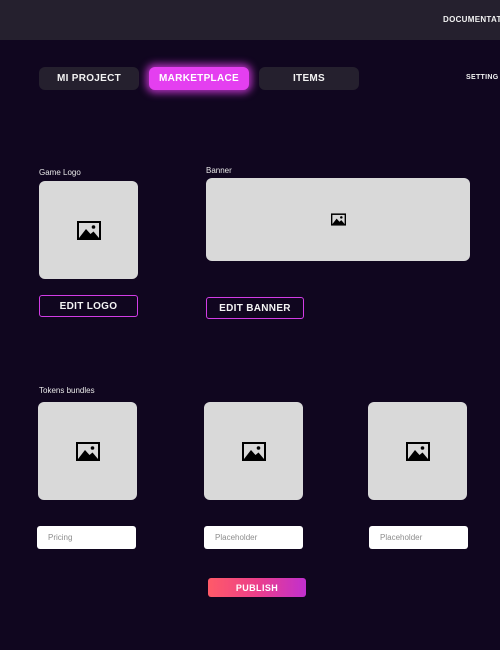 The width and height of the screenshot is (500, 650). What do you see at coordinates (255, 308) in the screenshot?
I see `edit-banner-button: EDIT BANNER` at bounding box center [255, 308].